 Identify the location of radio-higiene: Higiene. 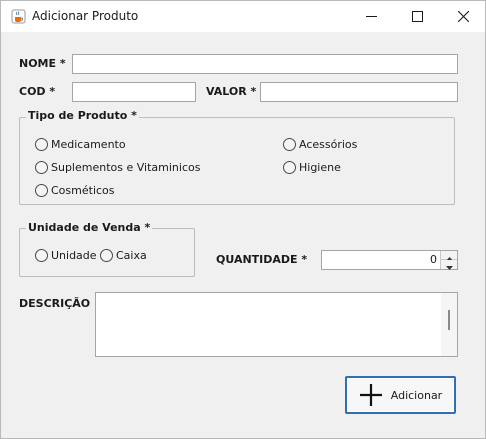
(312, 167).